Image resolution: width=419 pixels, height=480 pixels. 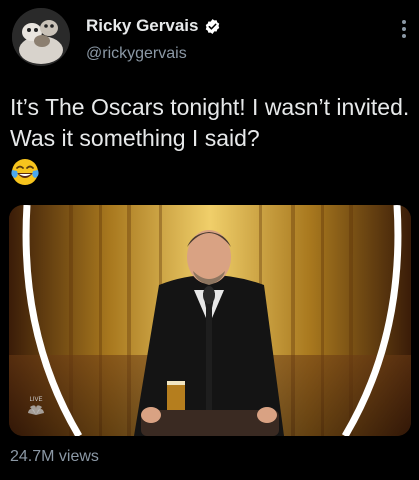 I want to click on avatar, so click(x=41, y=37).